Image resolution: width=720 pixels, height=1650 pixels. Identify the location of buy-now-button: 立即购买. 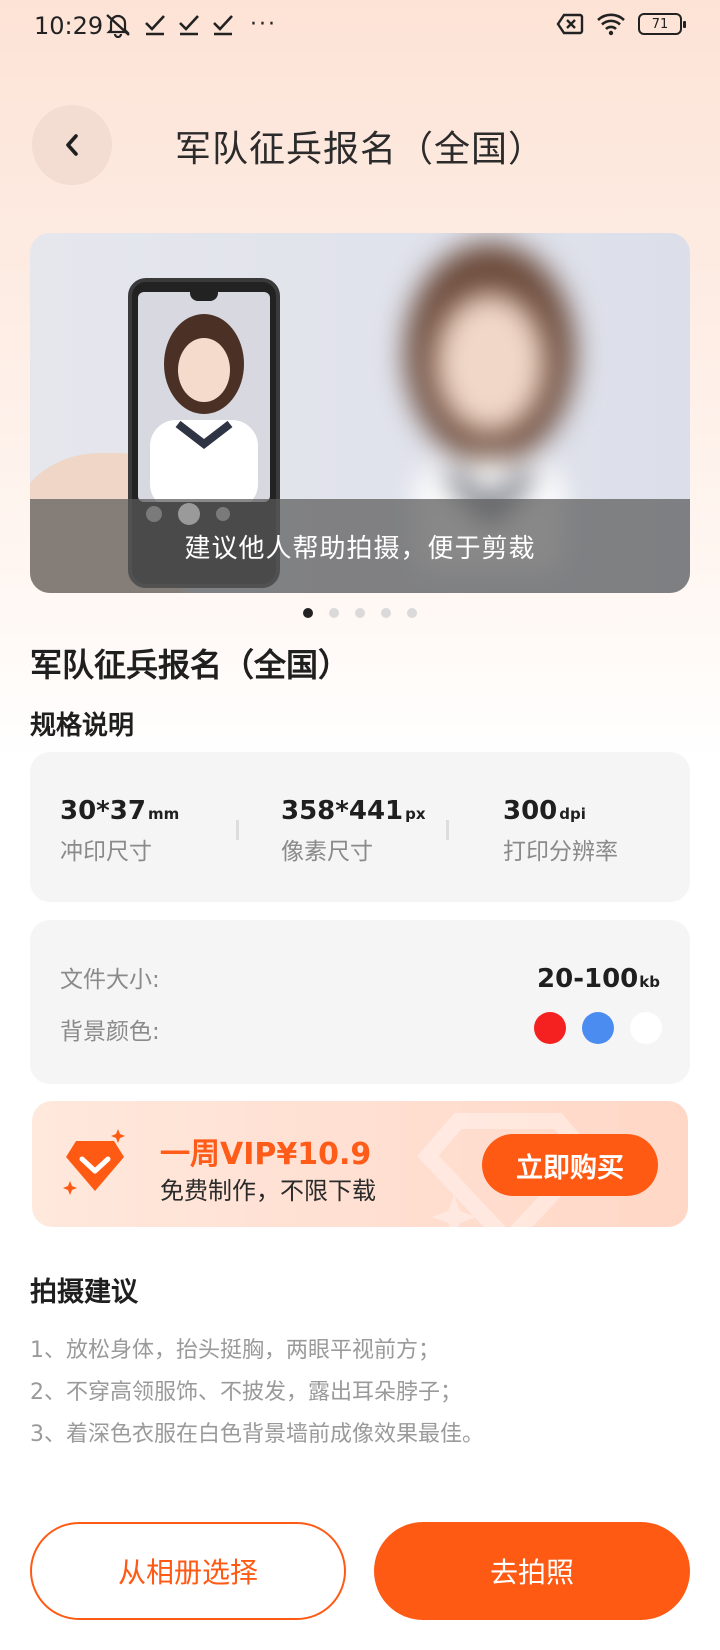
(570, 1165).